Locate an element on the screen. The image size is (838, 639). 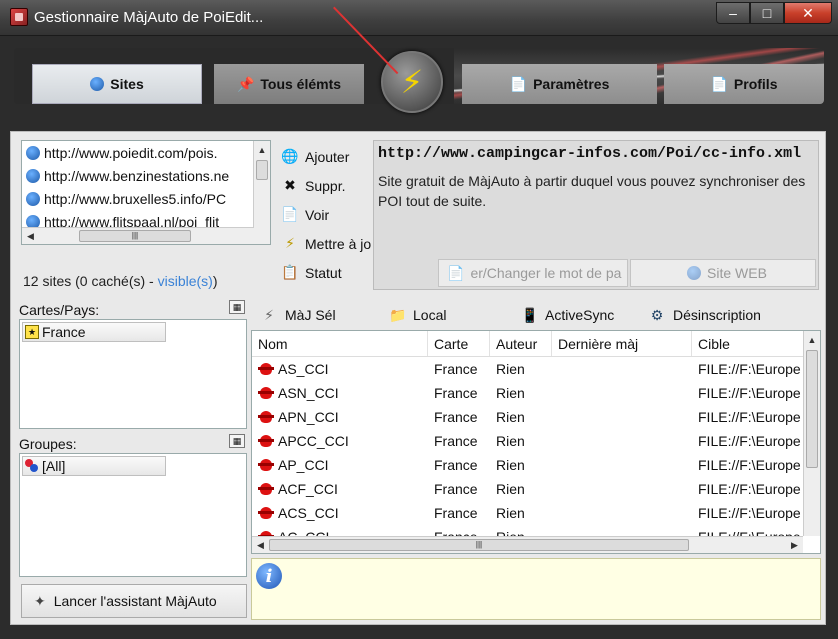
add-globe-icon: 🌐 is located at coordinates (290, 156).